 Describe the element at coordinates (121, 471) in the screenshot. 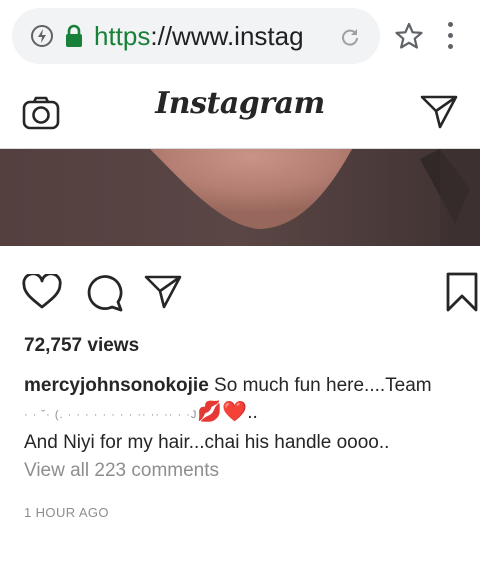

I see `view-all-comments-link: View all 223 comments` at that location.